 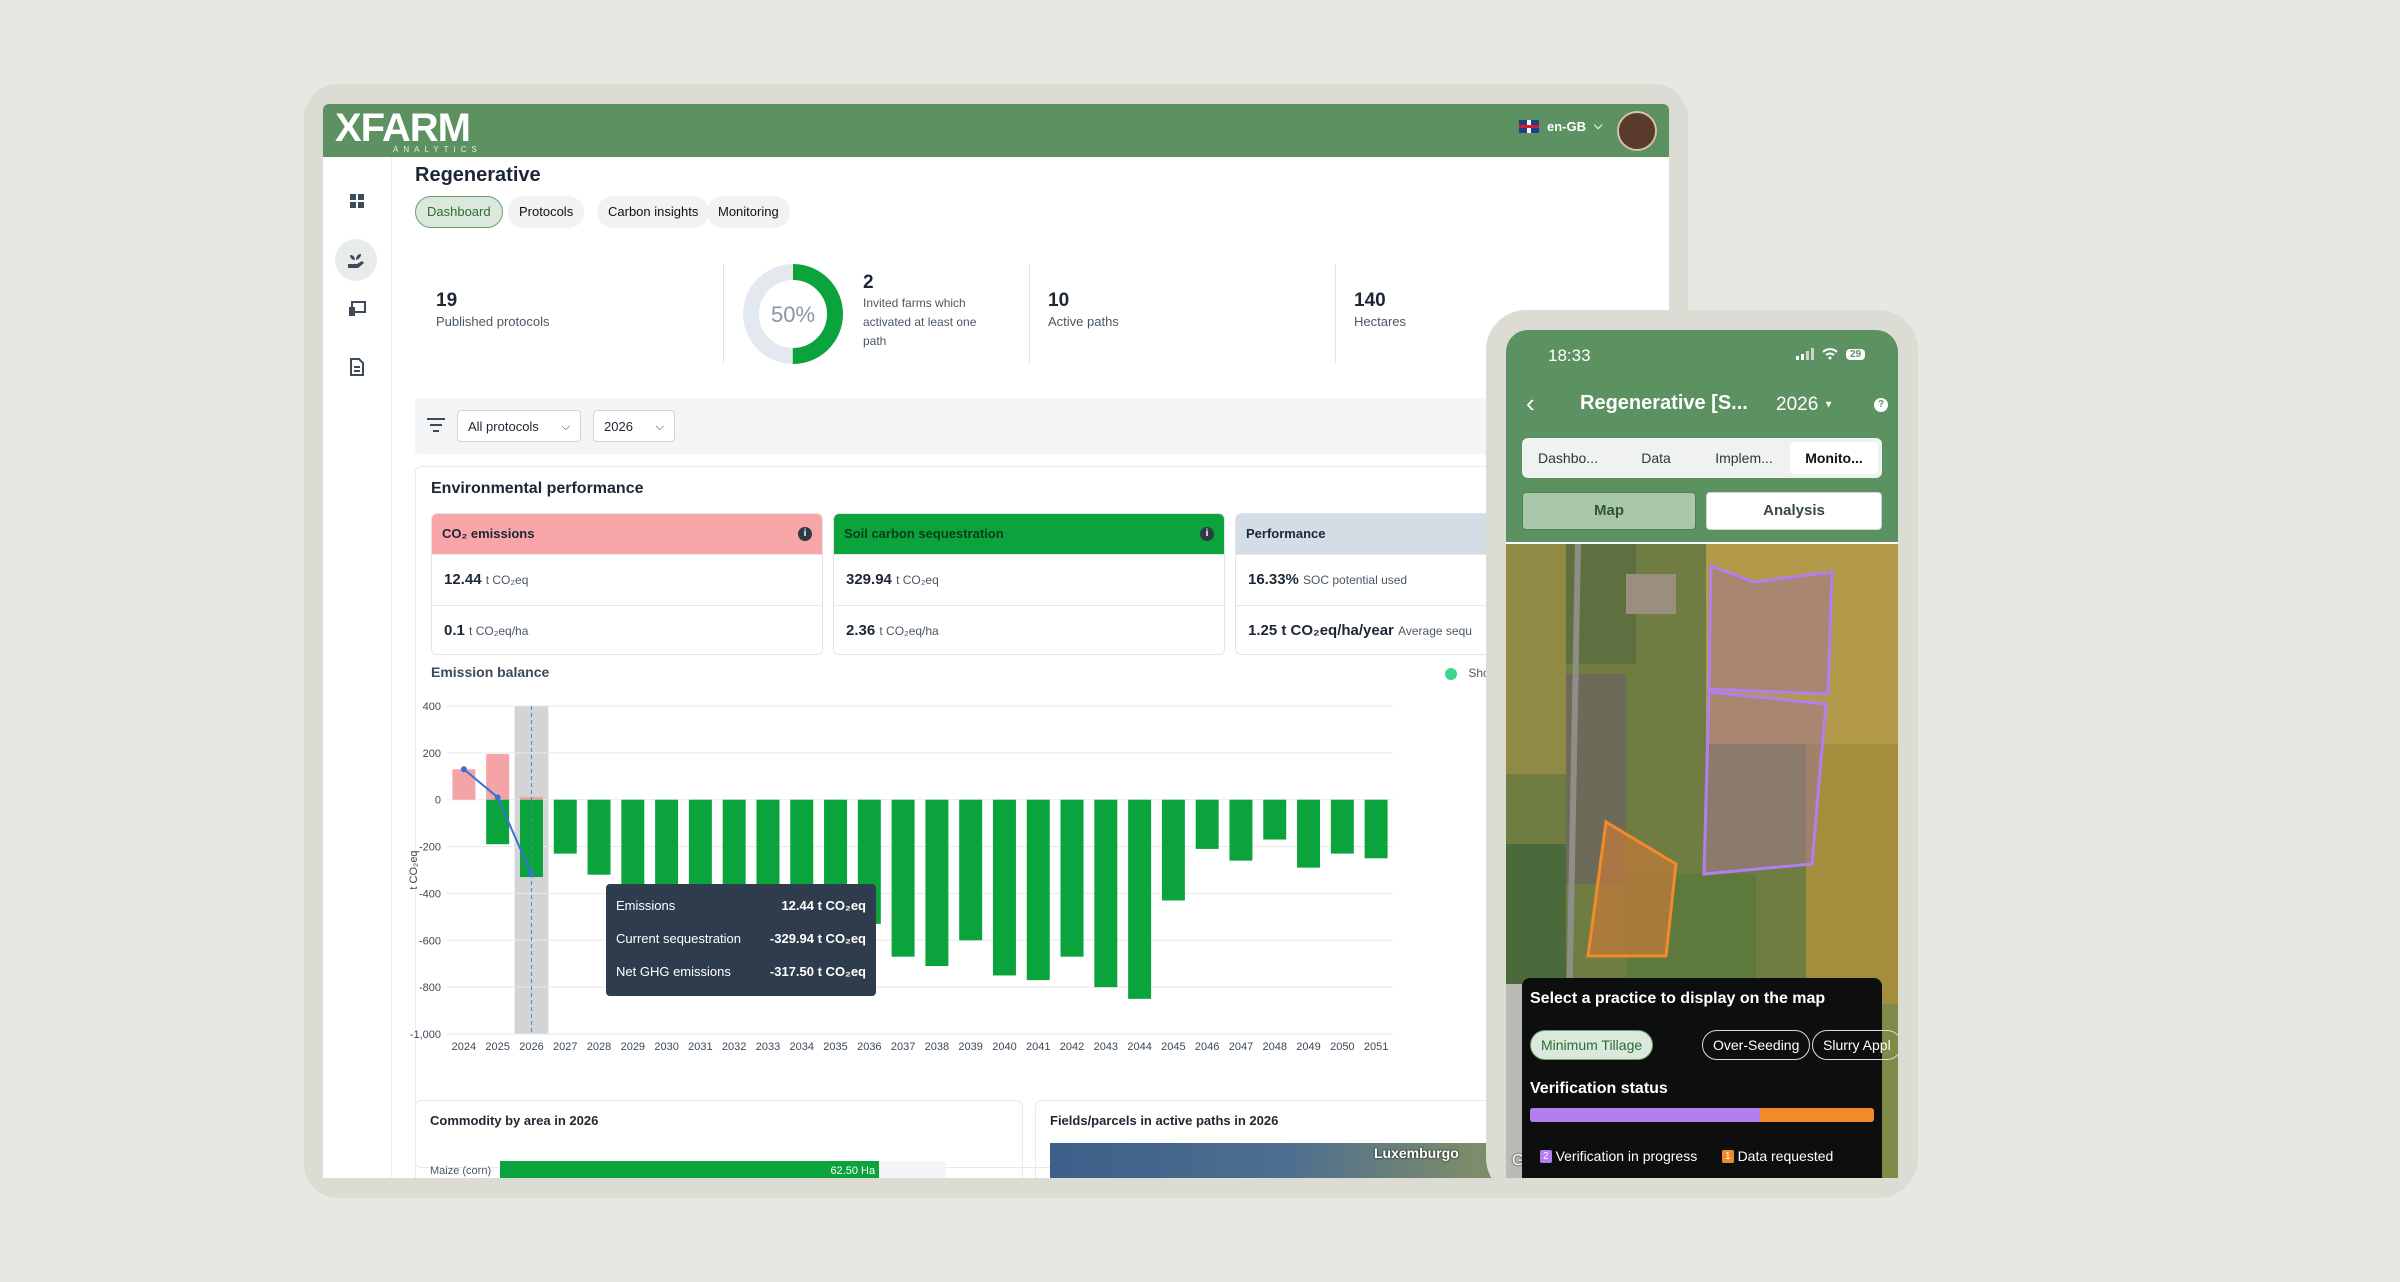 What do you see at coordinates (1560, 126) in the screenshot?
I see `language-selector: en-GB ⌵` at bounding box center [1560, 126].